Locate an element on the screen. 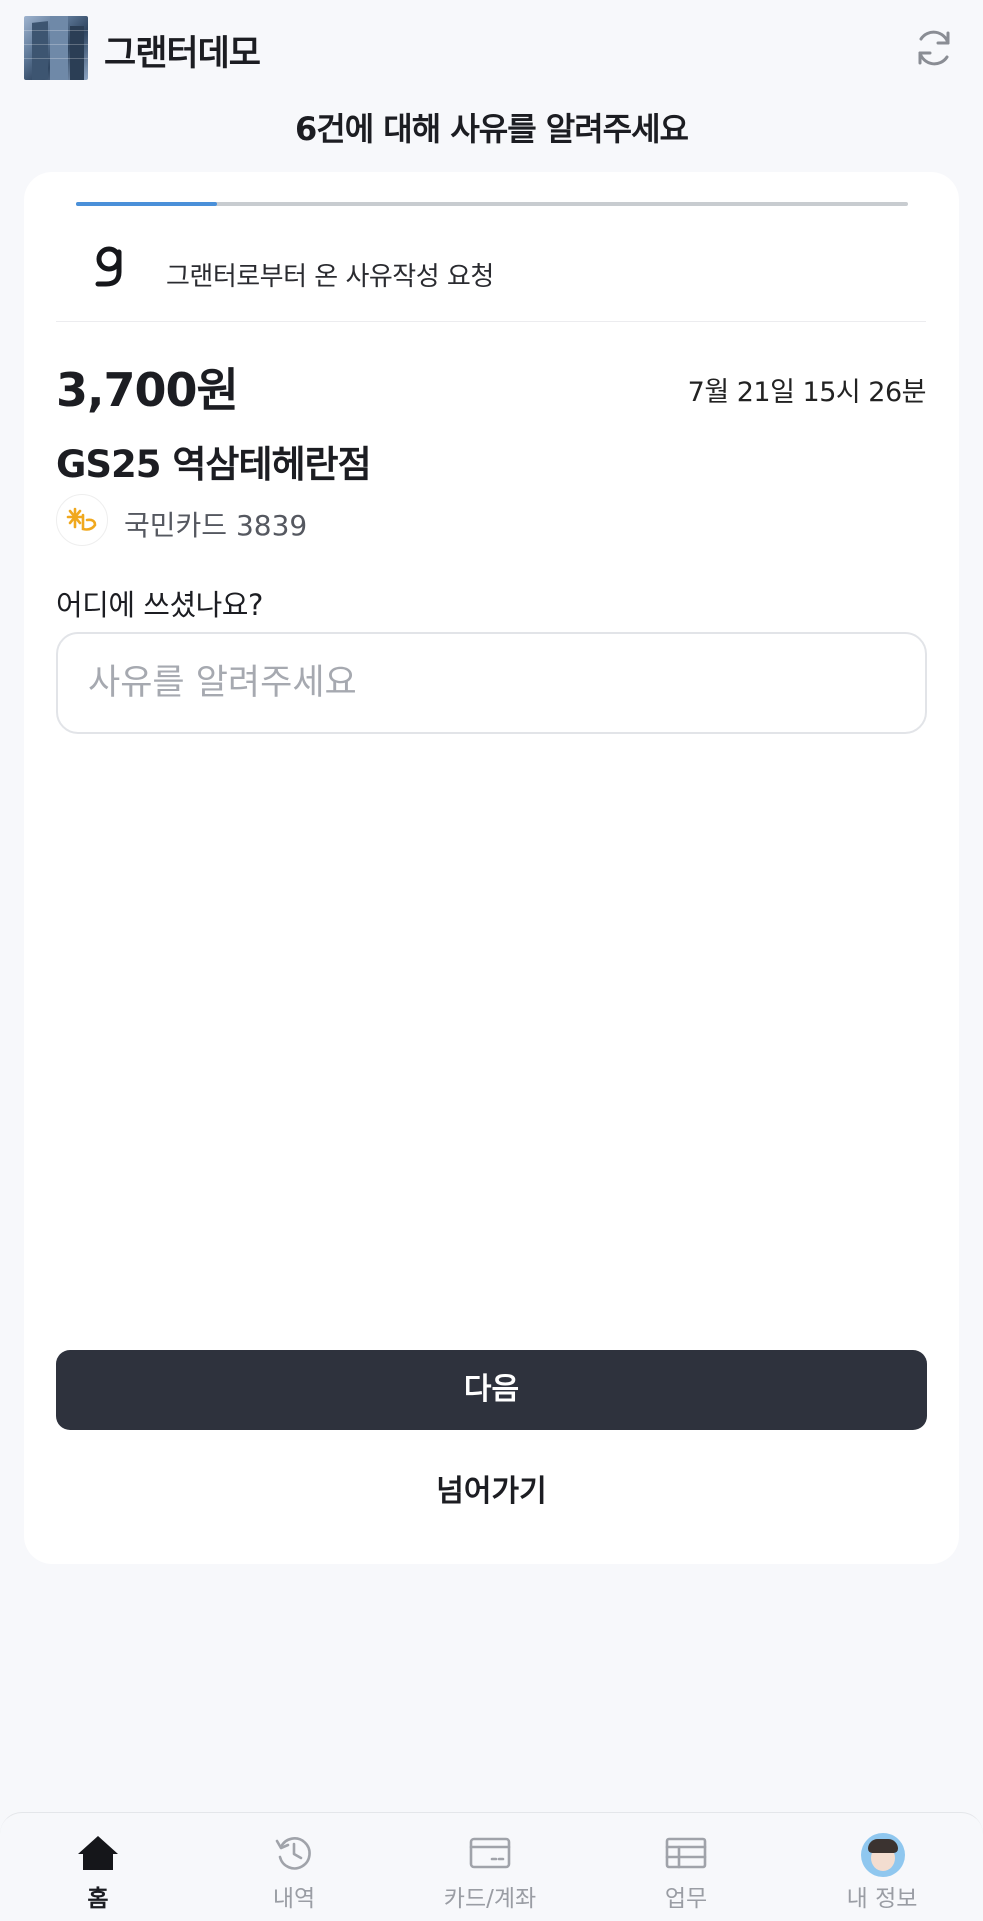  bottom-navigation: 홈 내역 카드/계좌 업무 내 정보 is located at coordinates (491, 1866).